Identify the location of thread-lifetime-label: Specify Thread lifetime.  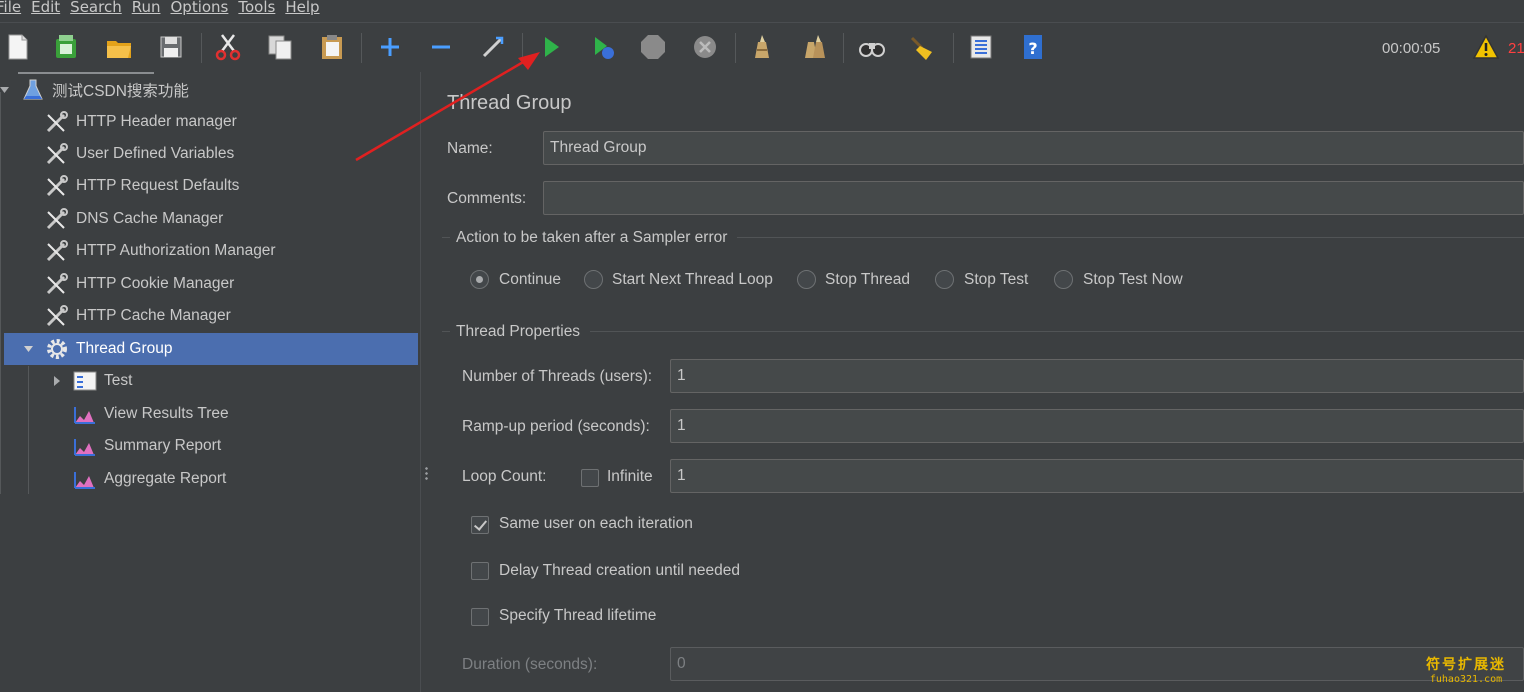
(577, 616).